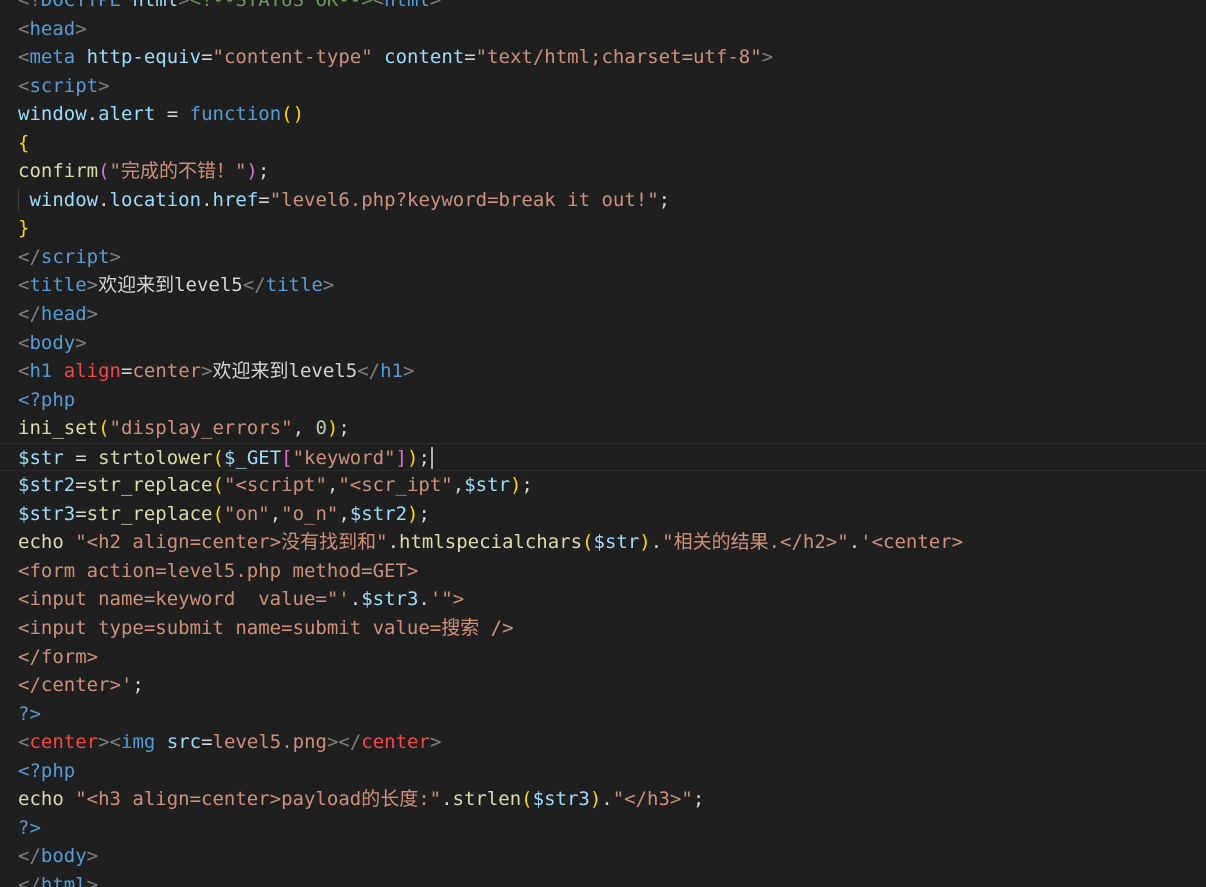 The width and height of the screenshot is (1206, 887). Describe the element at coordinates (603, 856) in the screenshot. I see `code-line: </body>` at that location.